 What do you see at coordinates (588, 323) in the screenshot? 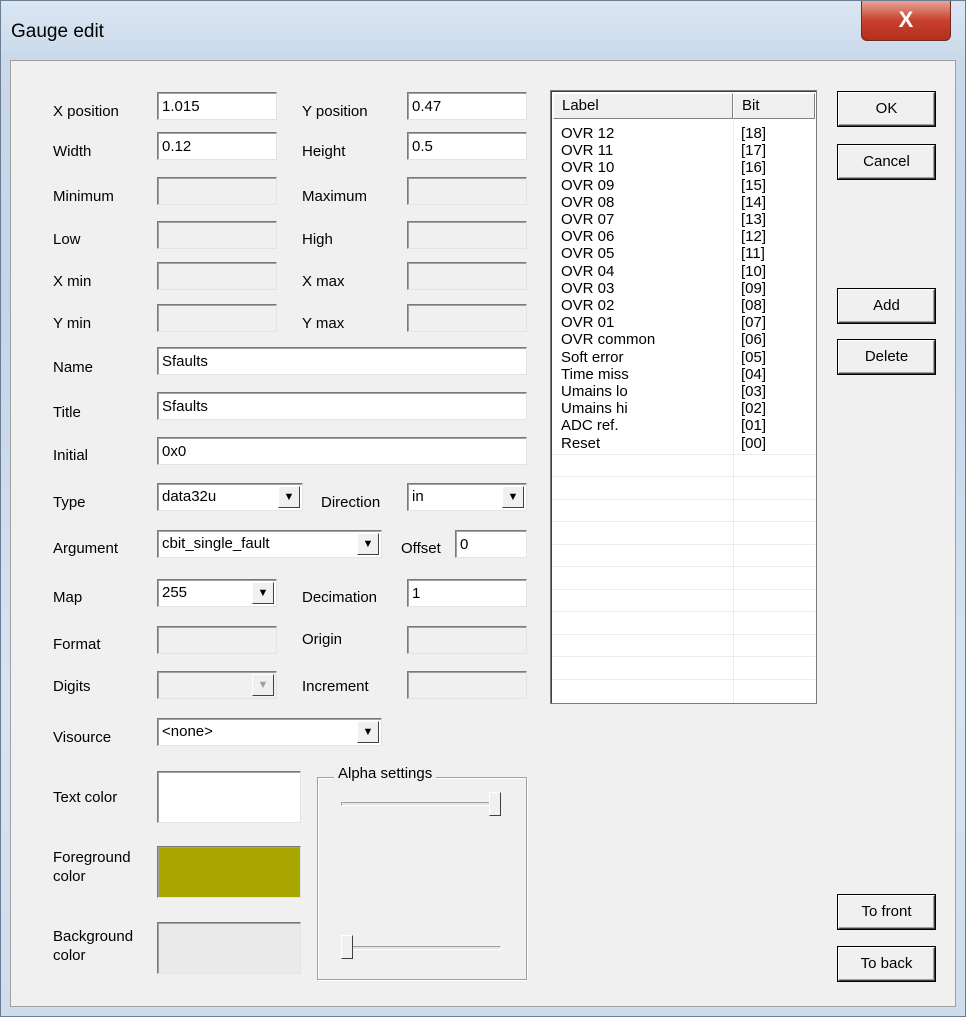
I see `list-item-label: OVR 01` at bounding box center [588, 323].